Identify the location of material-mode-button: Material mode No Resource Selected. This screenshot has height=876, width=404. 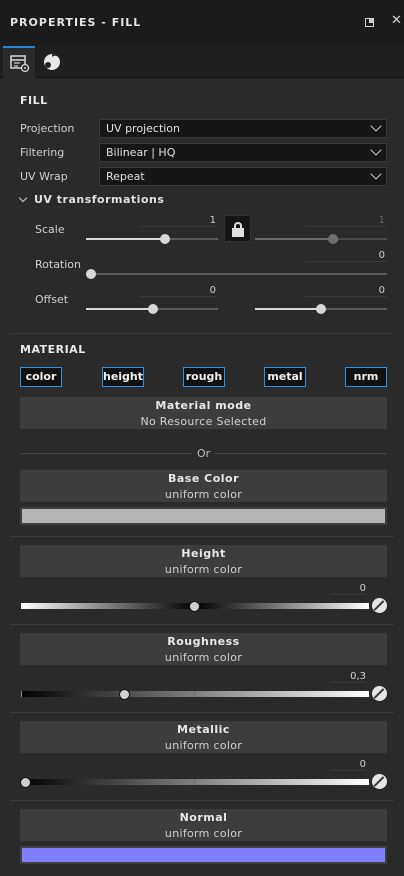
(203, 413).